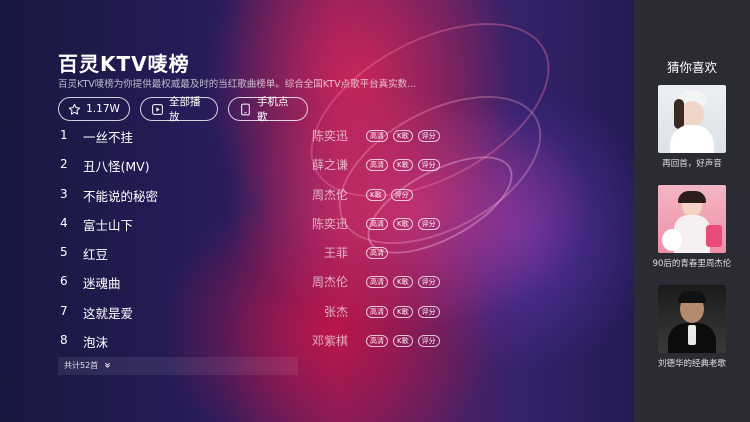  I want to click on song-row: 6 迷魂曲 周杰伦 高清 K歌 评分, so click(258, 282).